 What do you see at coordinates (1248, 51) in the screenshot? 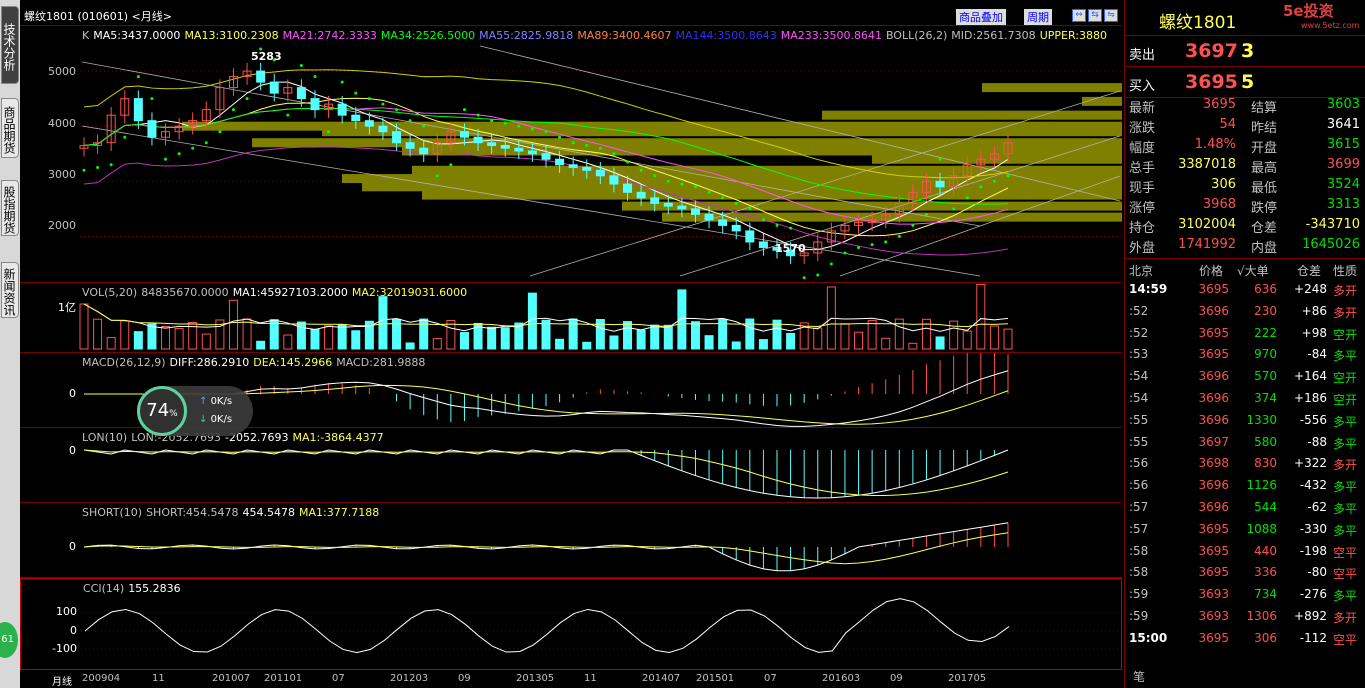
I see `ask-volume: 3` at bounding box center [1248, 51].